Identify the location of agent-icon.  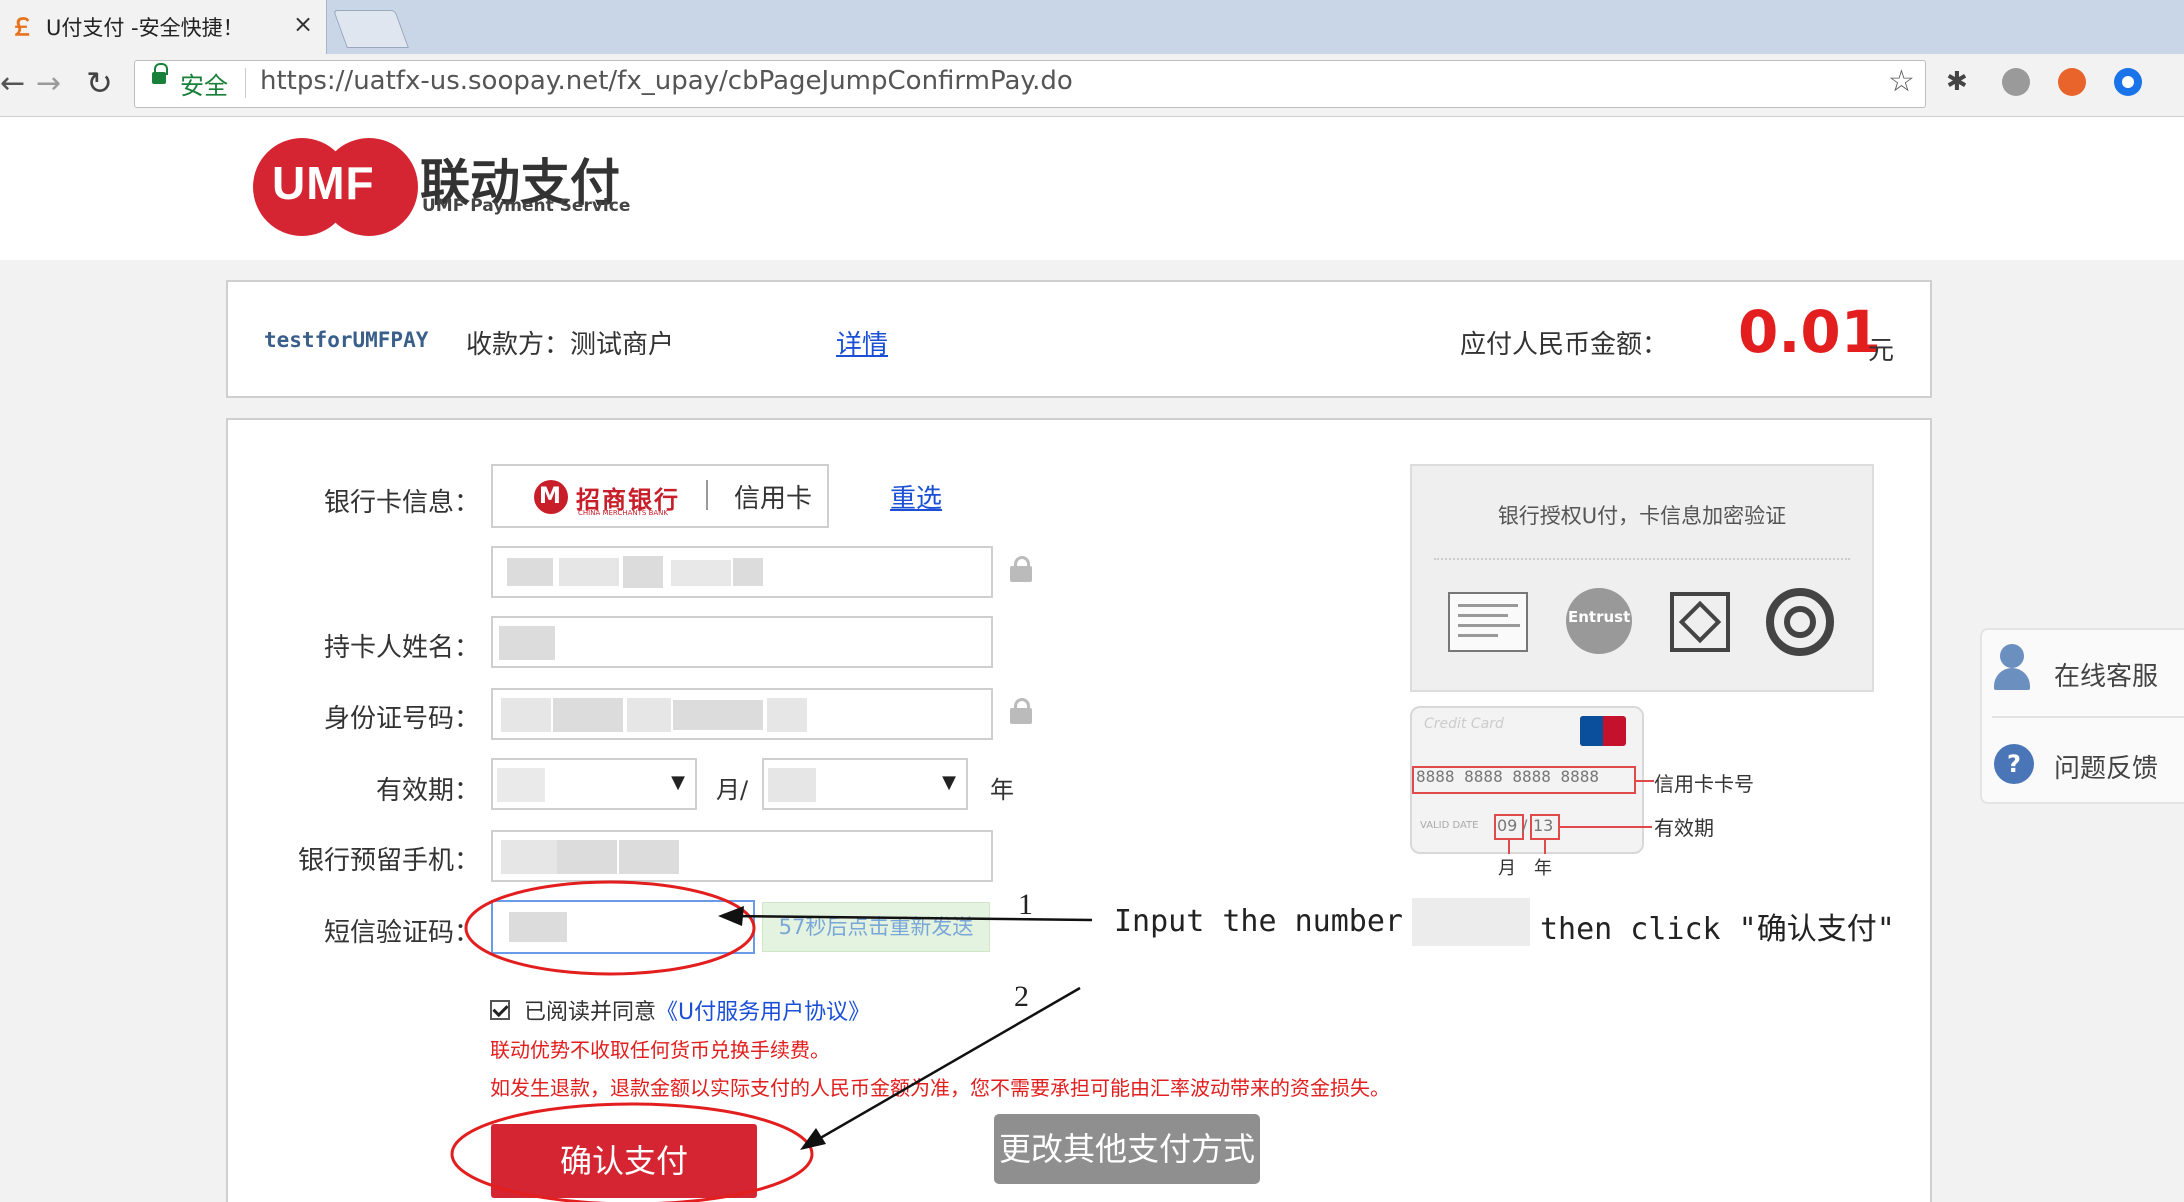
(2012, 656).